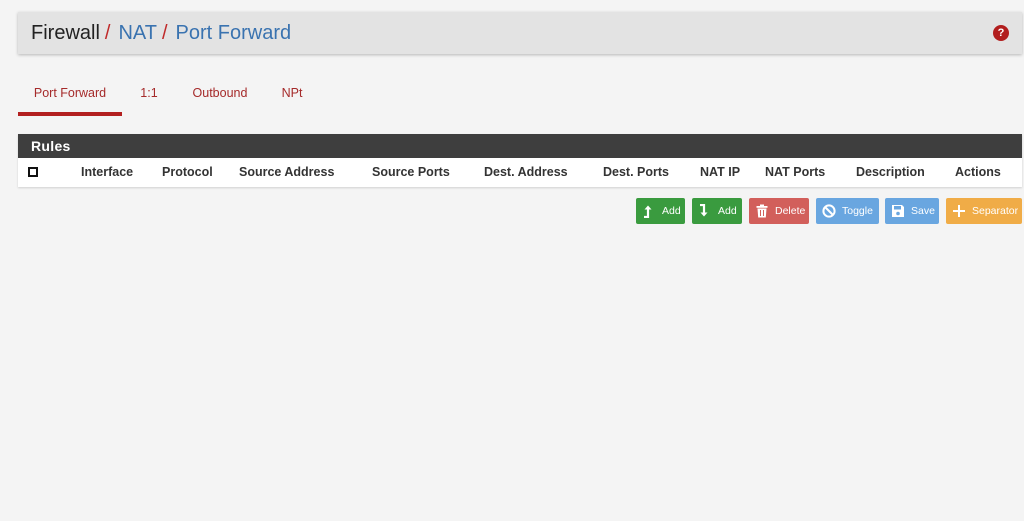 The height and width of the screenshot is (521, 1024). Describe the element at coordinates (292, 98) in the screenshot. I see `tab-npt: NPt` at that location.